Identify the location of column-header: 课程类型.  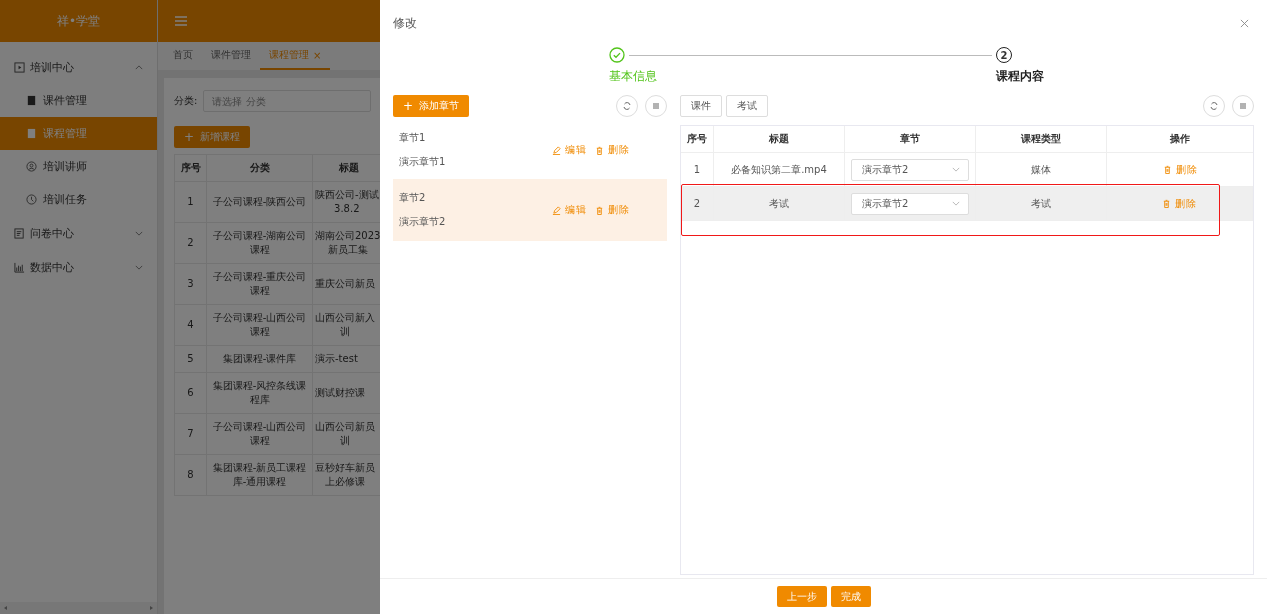
(1041, 139).